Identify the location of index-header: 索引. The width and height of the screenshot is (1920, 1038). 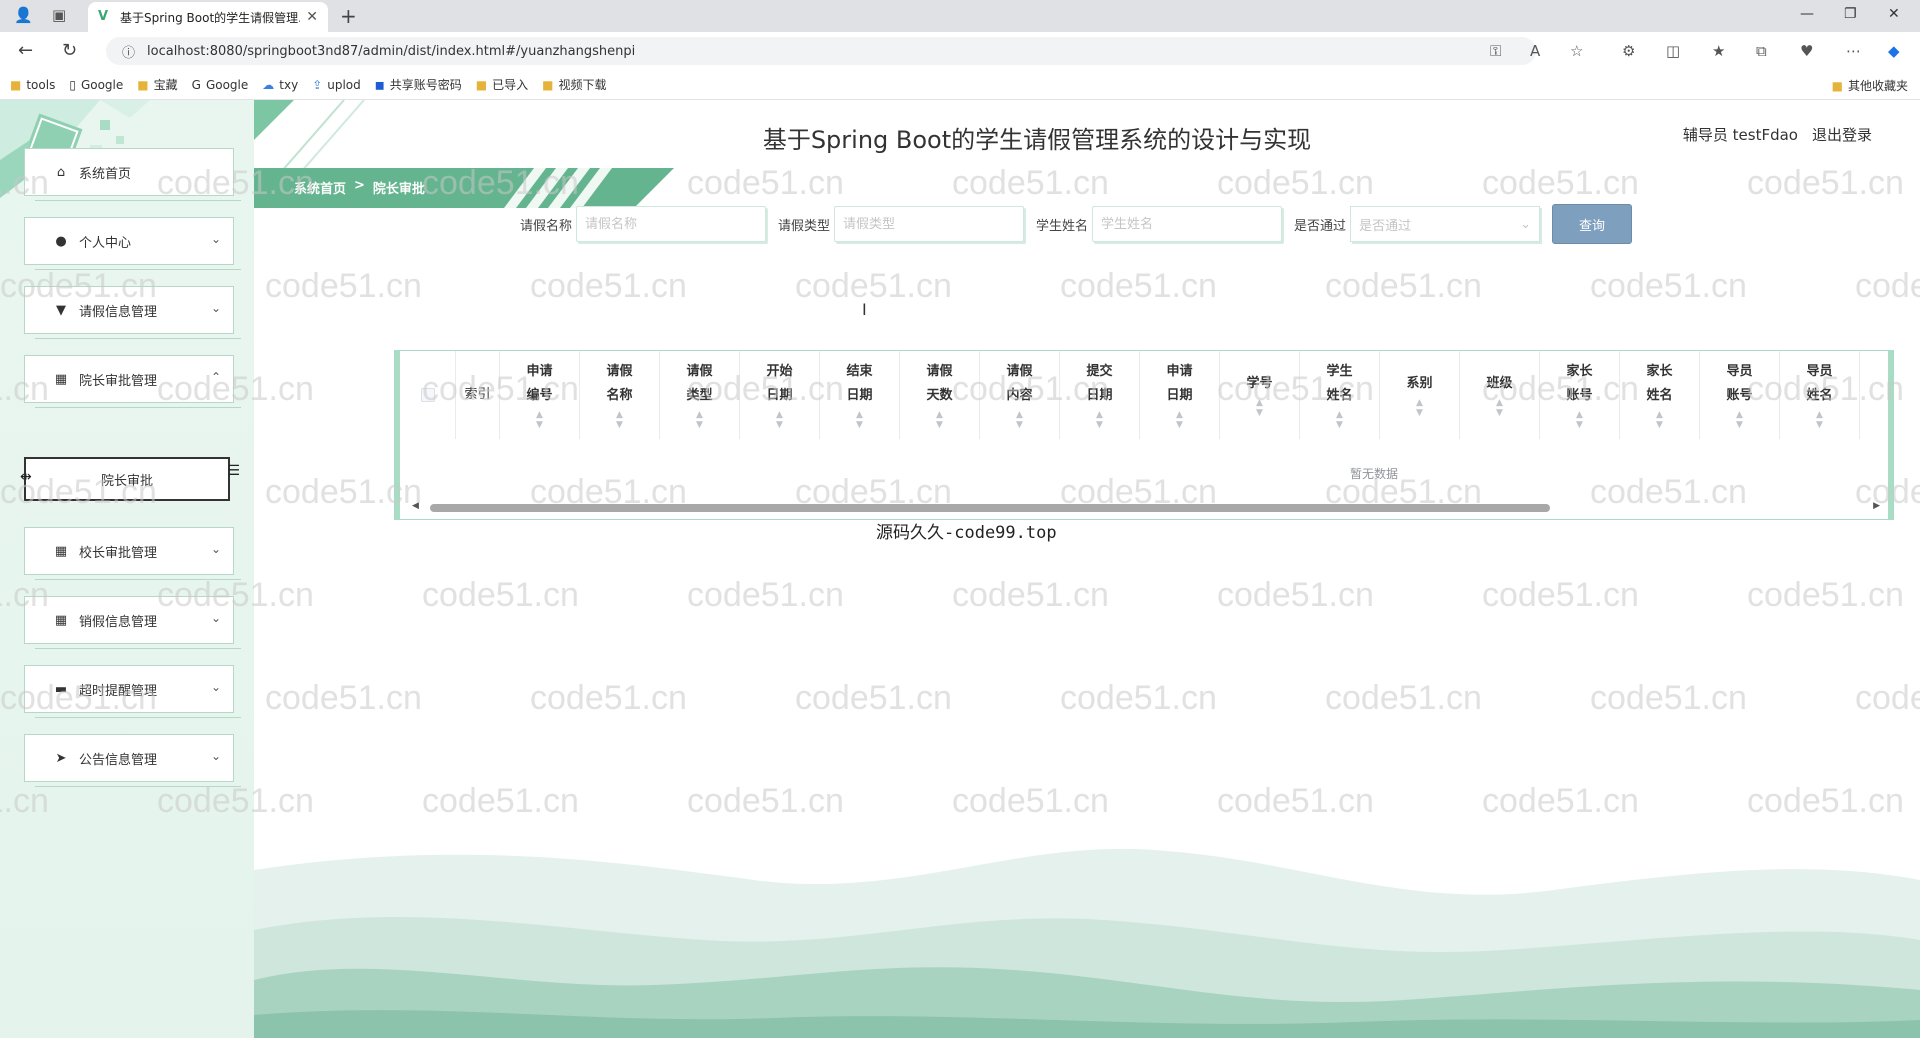
(478, 395).